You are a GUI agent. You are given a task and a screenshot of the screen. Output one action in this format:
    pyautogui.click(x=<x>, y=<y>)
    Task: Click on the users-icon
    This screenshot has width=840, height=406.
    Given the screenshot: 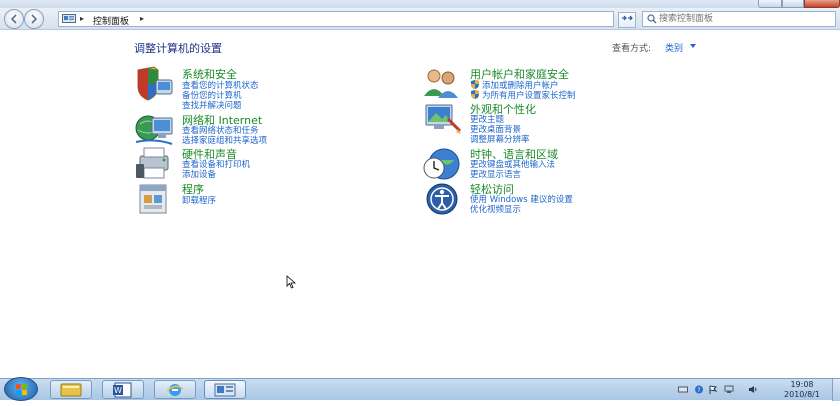 What is the action you would take?
    pyautogui.click(x=442, y=84)
    